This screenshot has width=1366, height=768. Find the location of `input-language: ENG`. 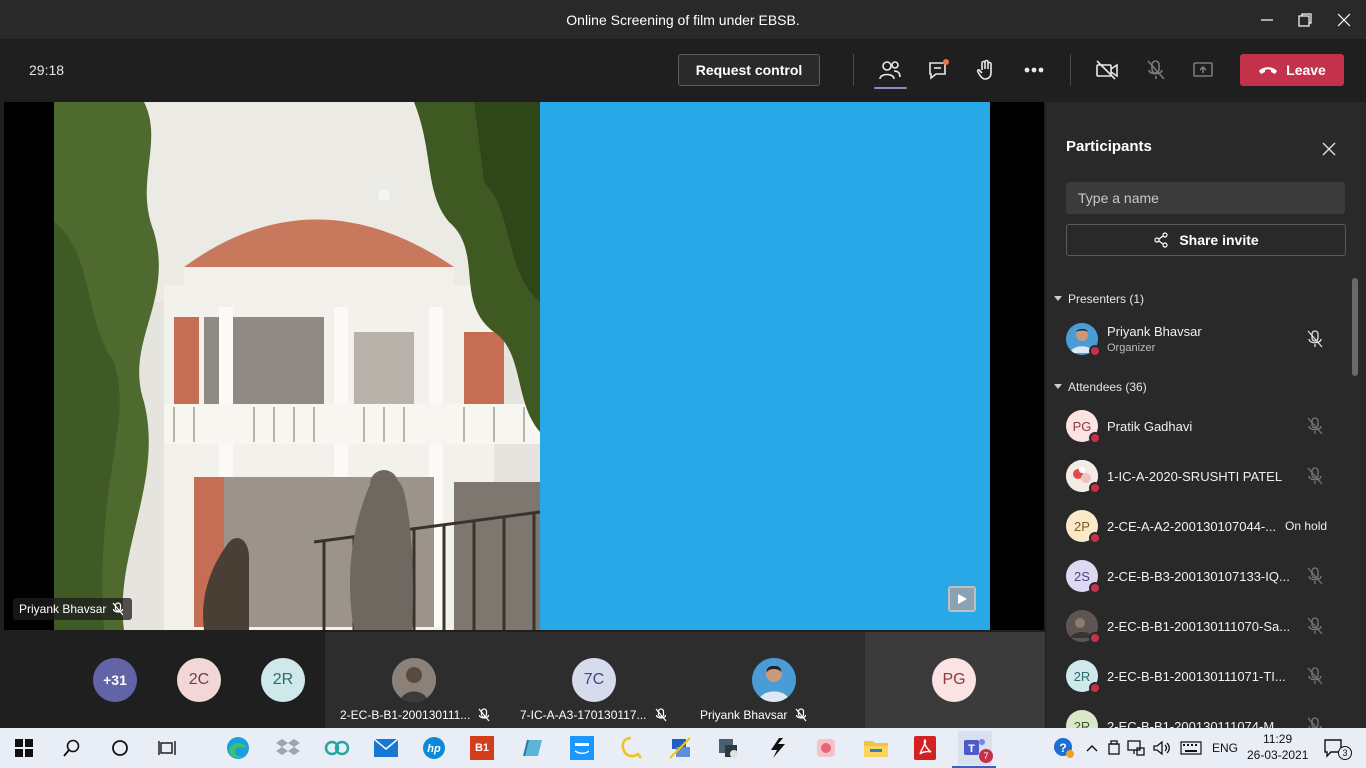

input-language: ENG is located at coordinates (1225, 748).